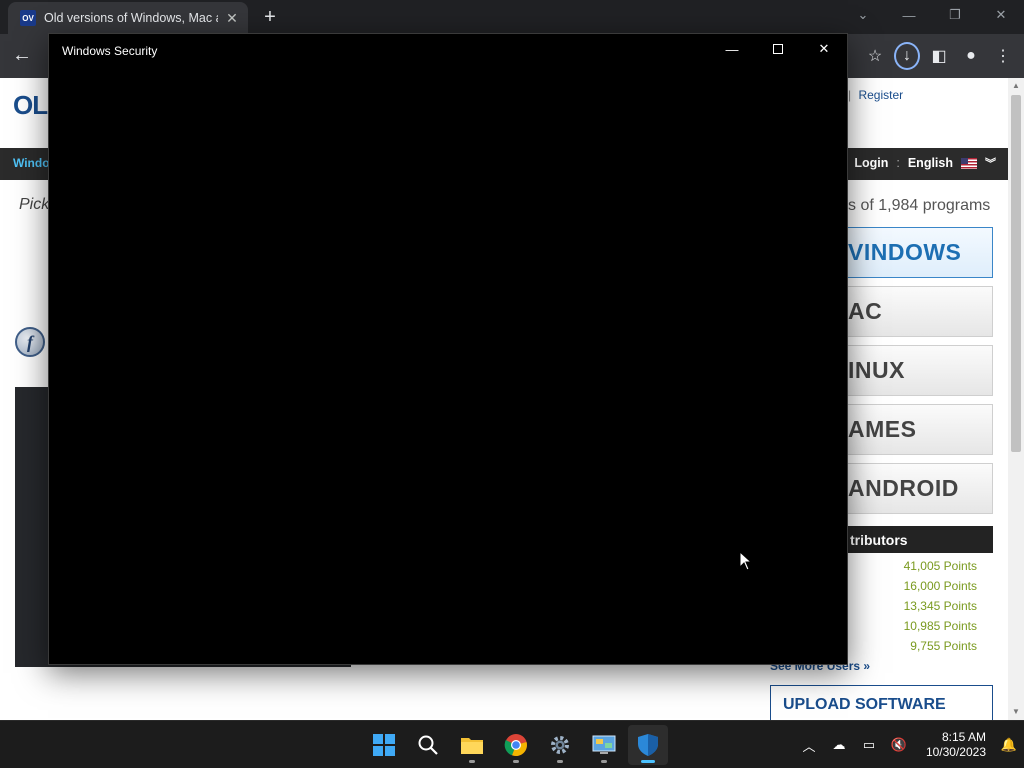  Describe the element at coordinates (919, 205) in the screenshot. I see `programs-count: s of 1,984 programs` at that location.